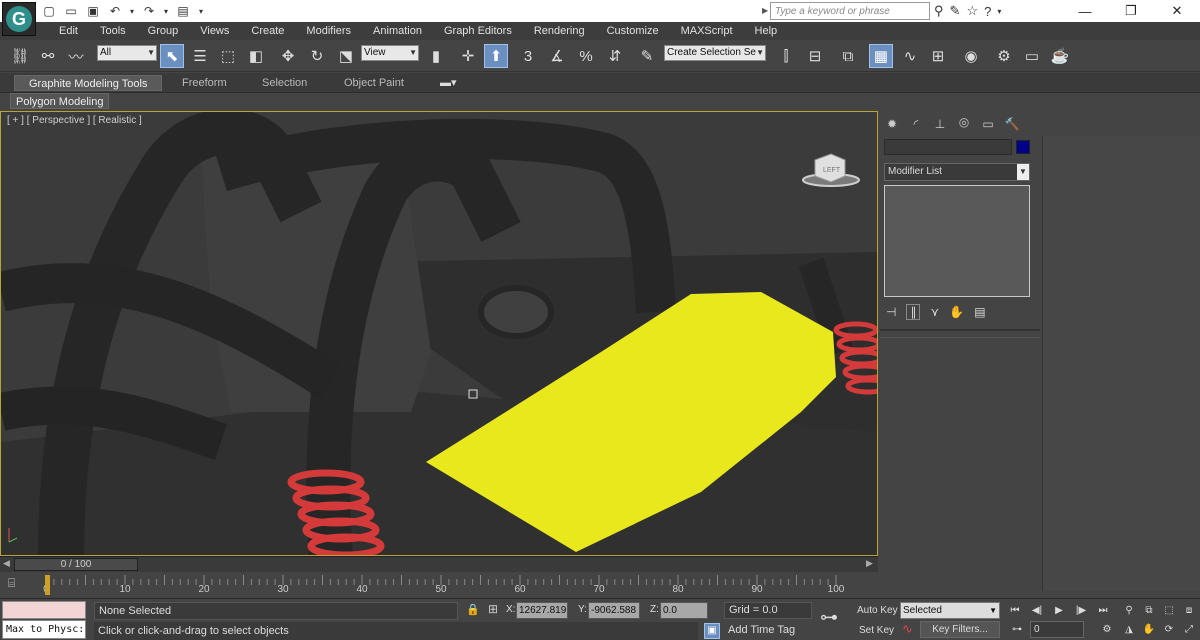 This screenshot has width=1200, height=640. What do you see at coordinates (955, 11) in the screenshot?
I see `communication-center-icon: ✎` at bounding box center [955, 11].